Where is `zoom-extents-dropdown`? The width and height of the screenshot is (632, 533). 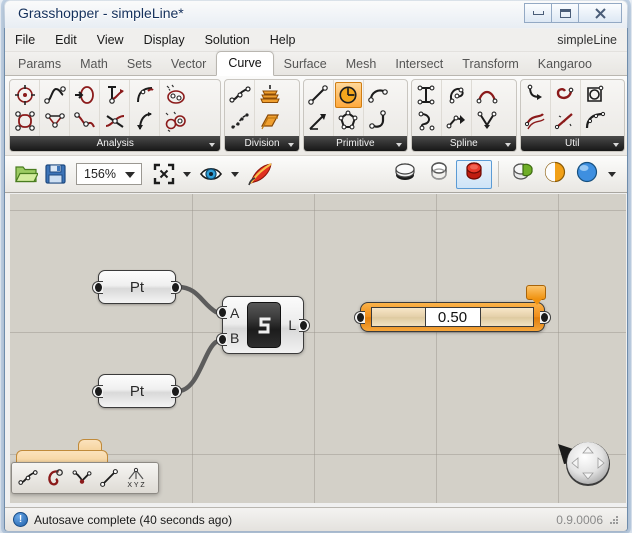 zoom-extents-dropdown is located at coordinates (187, 174).